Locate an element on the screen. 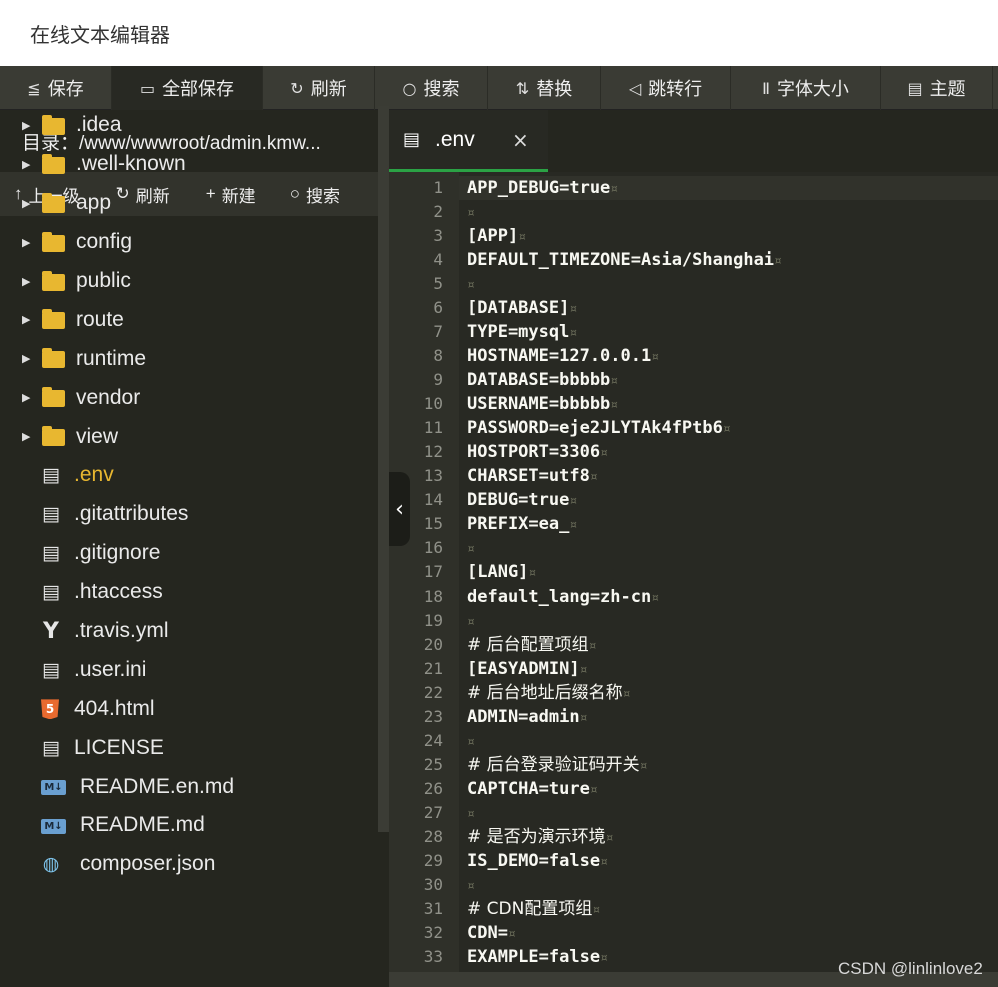  file-name: .travis.yml is located at coordinates (121, 631).